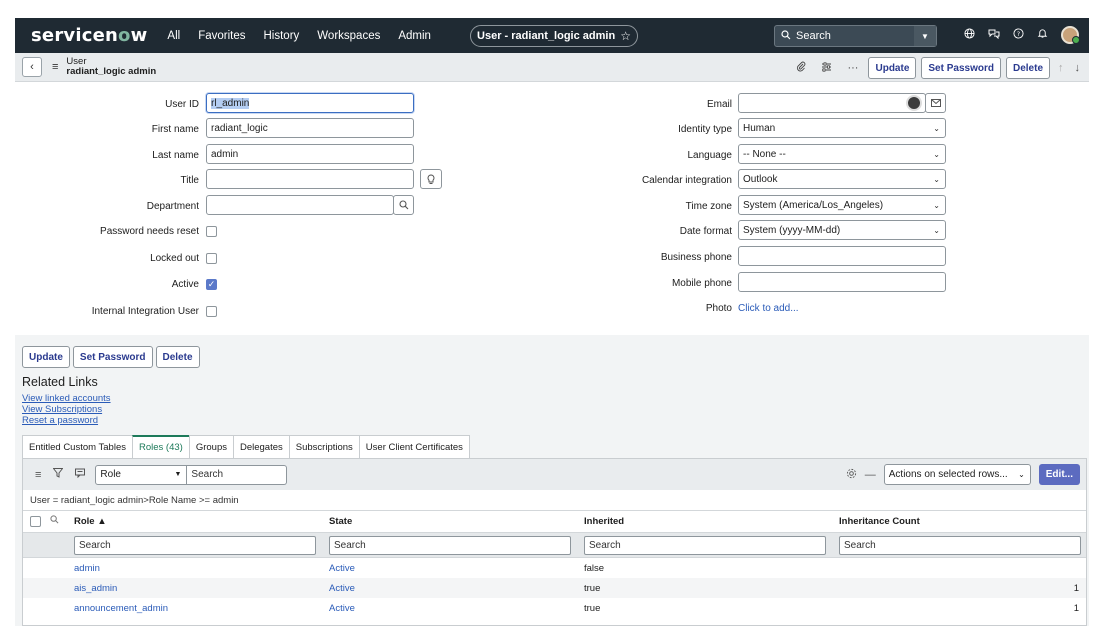  I want to click on collapse-icon: —, so click(870, 475).